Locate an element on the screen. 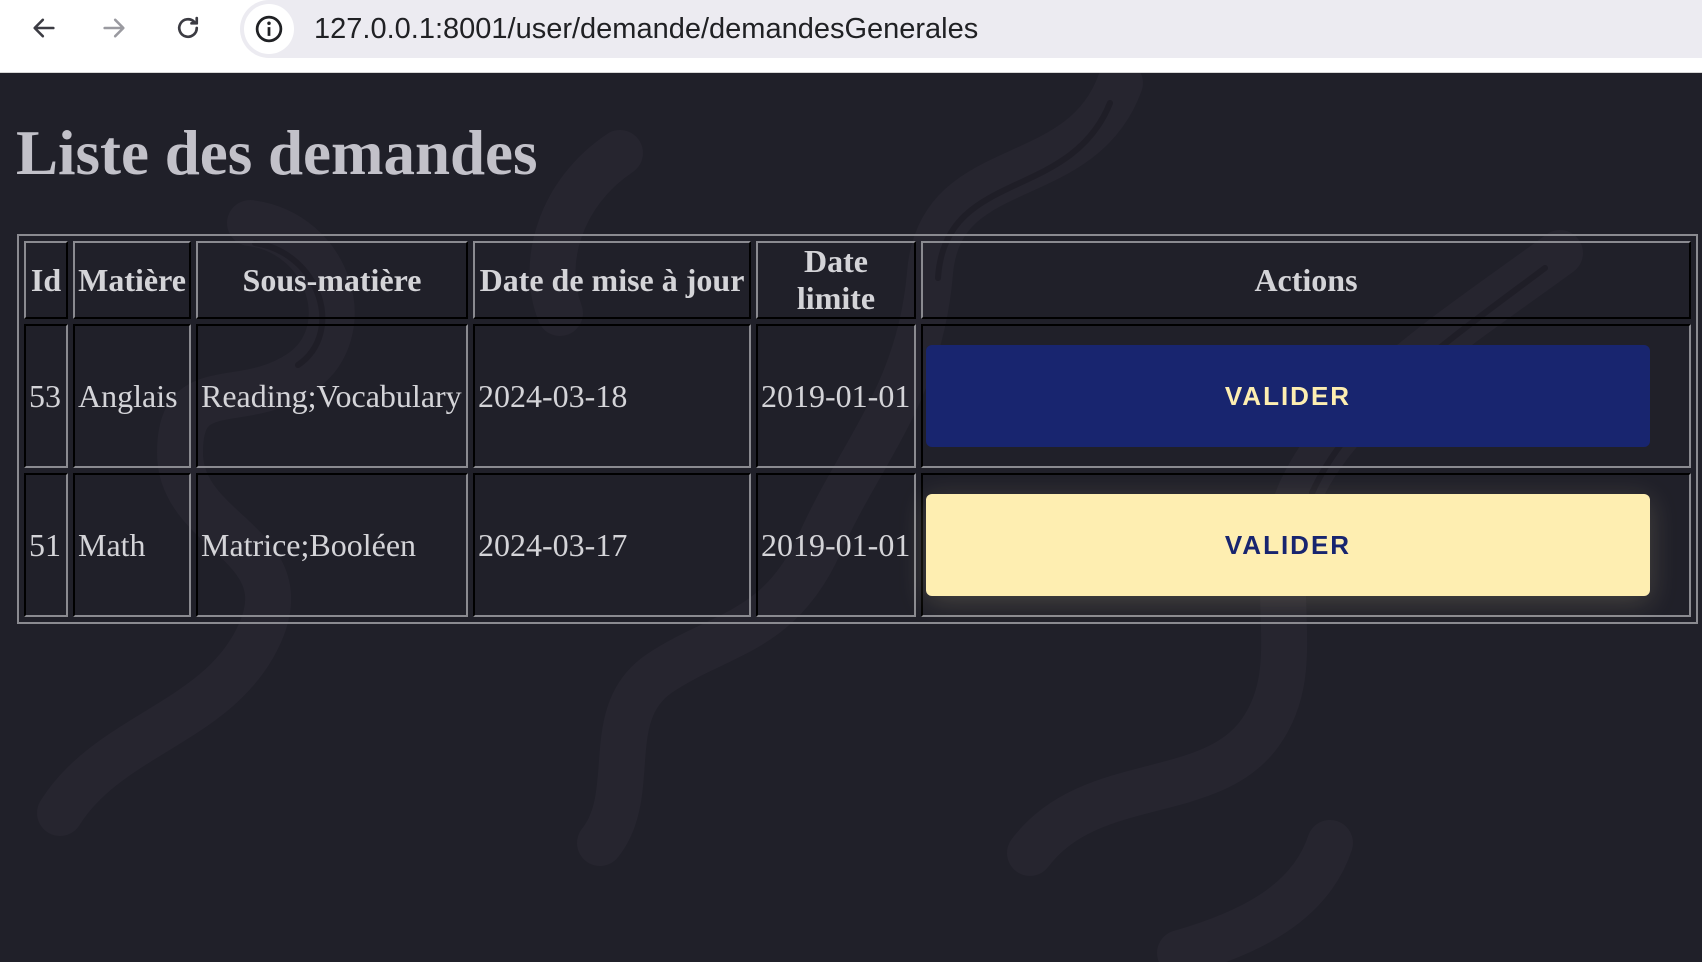 This screenshot has height=962, width=1702. cell-sous-matiere: Reading;Vocabulary is located at coordinates (332, 396).